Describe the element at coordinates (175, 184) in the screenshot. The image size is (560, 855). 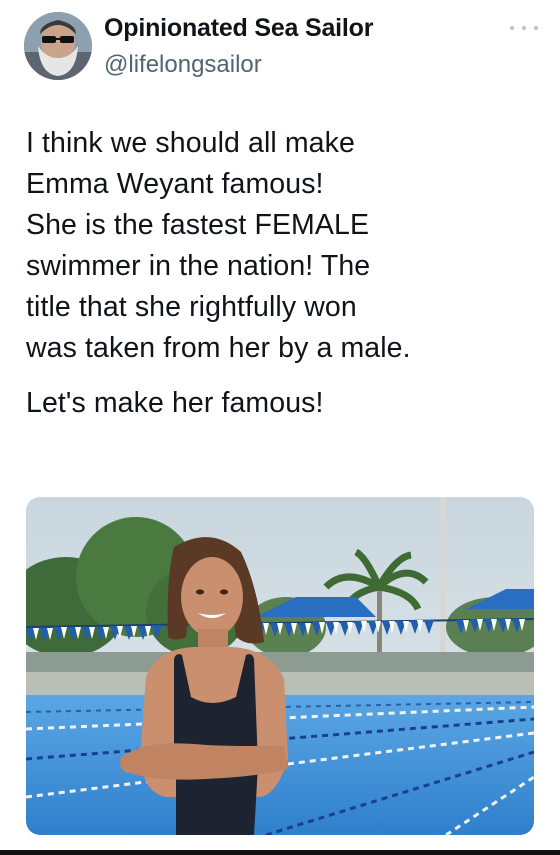
I see `tweet-line: Emma Weyant famous!` at that location.